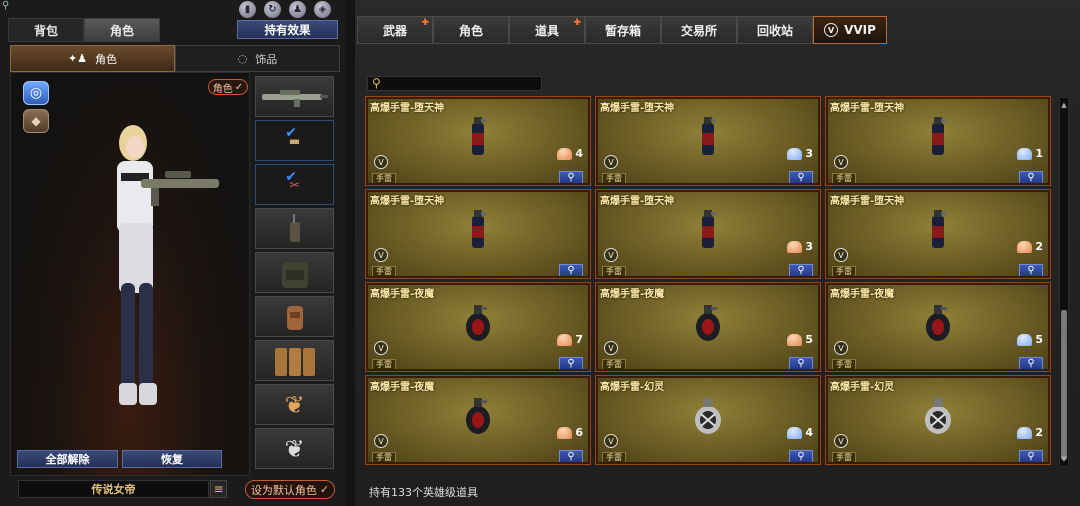  What do you see at coordinates (36, 93) in the screenshot?
I see `team-blue-icon: ◎` at bounding box center [36, 93].